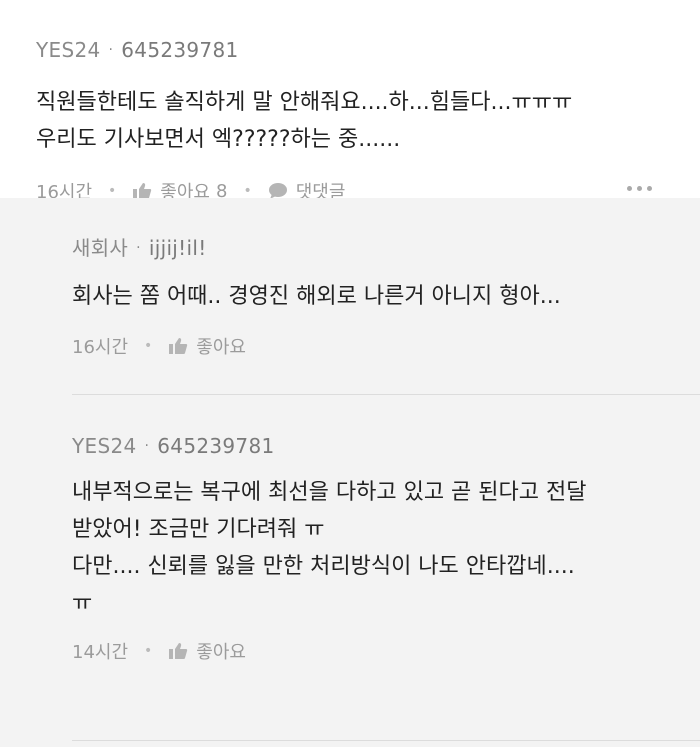  Describe the element at coordinates (100, 652) in the screenshot. I see `timestamp: 14시간` at that location.